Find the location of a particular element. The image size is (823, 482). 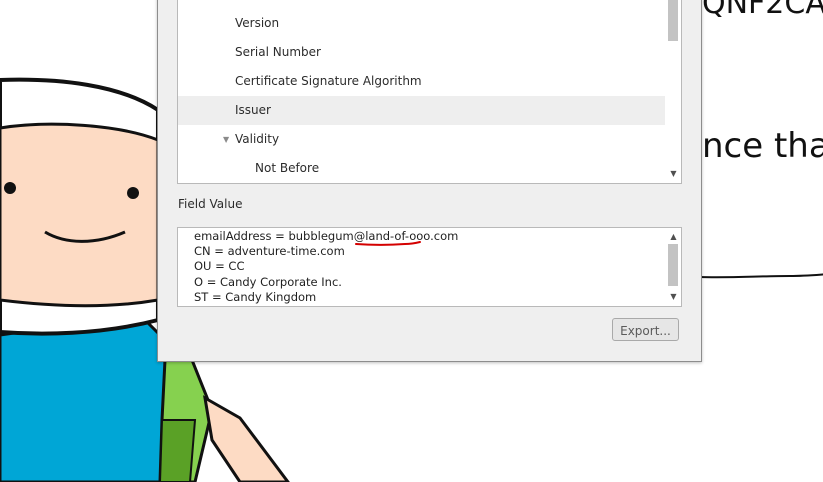

triangle-down-icon: ▼ is located at coordinates (226, 139).